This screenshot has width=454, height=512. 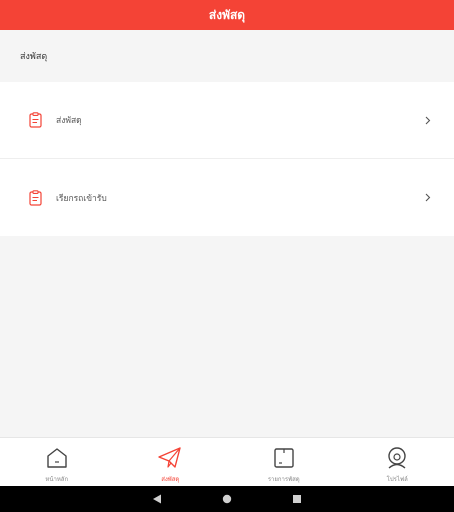 What do you see at coordinates (57, 458) in the screenshot?
I see `home-icon` at bounding box center [57, 458].